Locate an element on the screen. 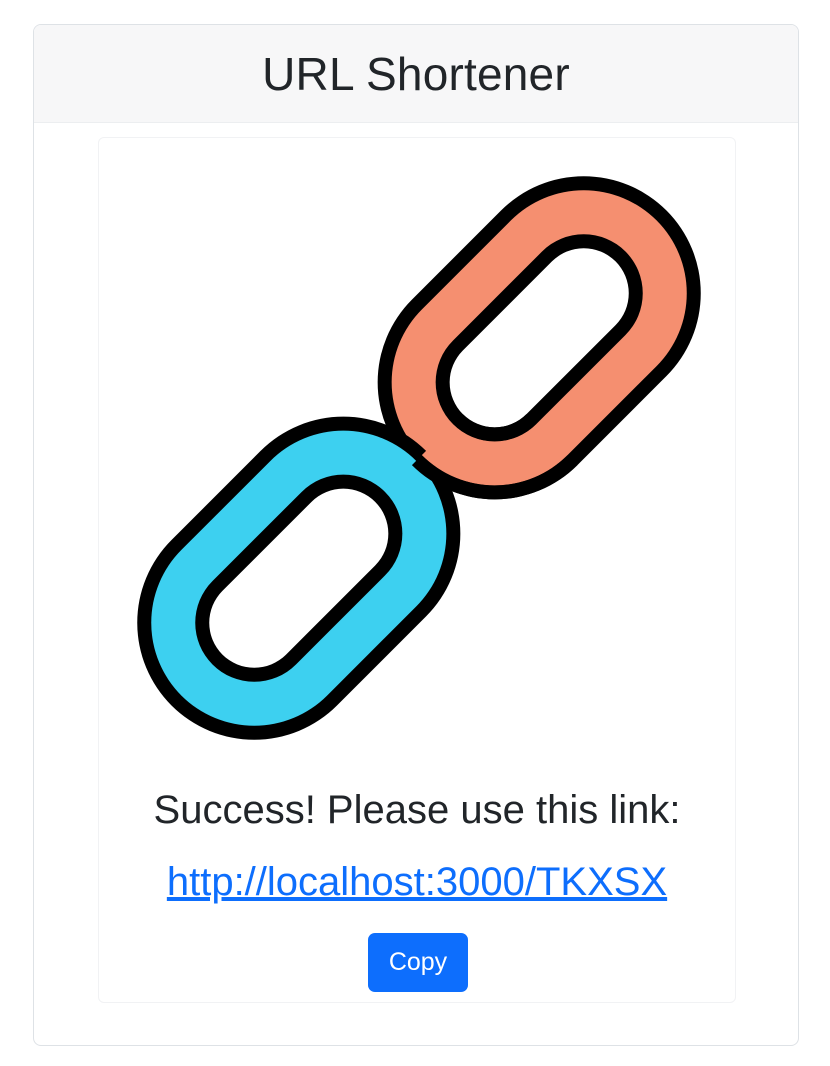  card-header: URL Shortener is located at coordinates (416, 74).